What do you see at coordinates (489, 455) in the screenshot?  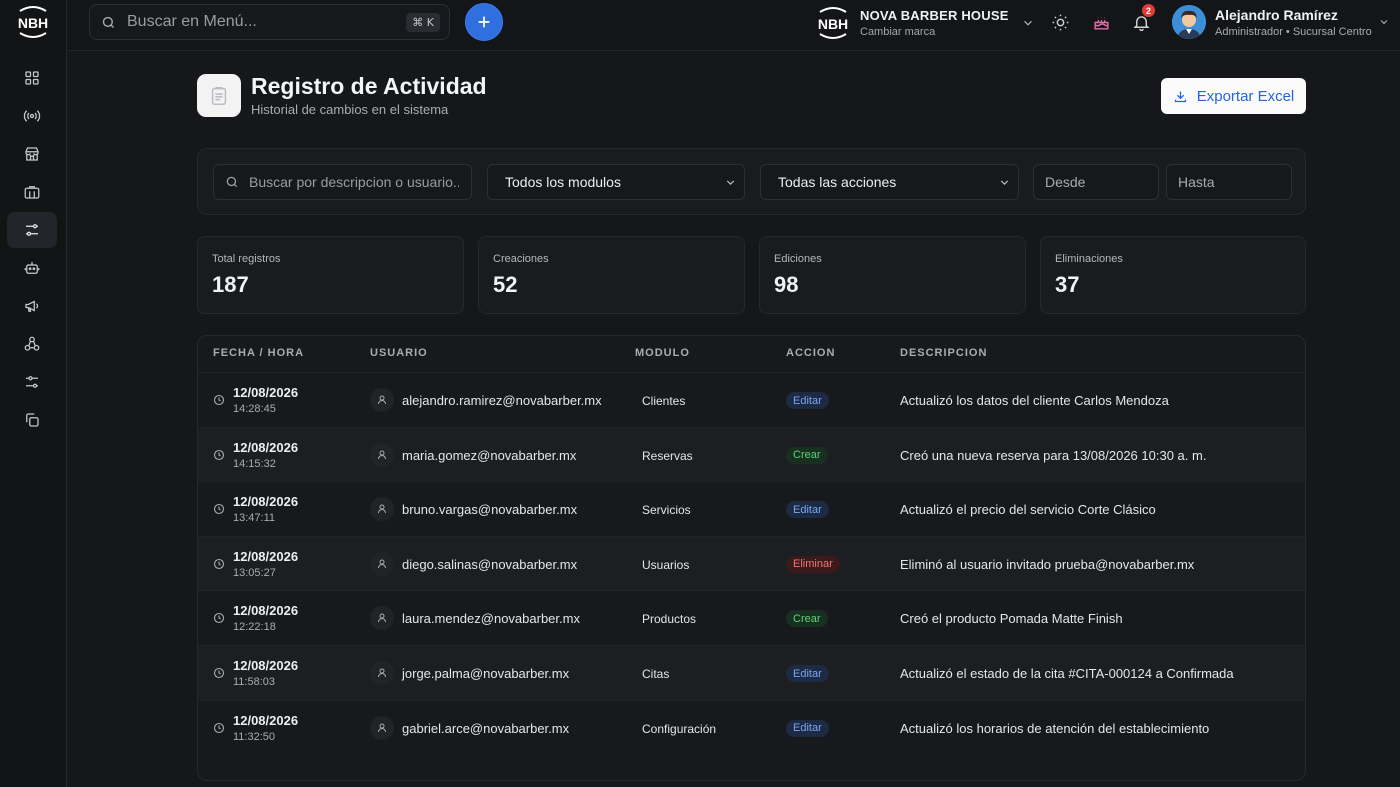 I see `row-user: maria.gomez@novabarber.mx` at bounding box center [489, 455].